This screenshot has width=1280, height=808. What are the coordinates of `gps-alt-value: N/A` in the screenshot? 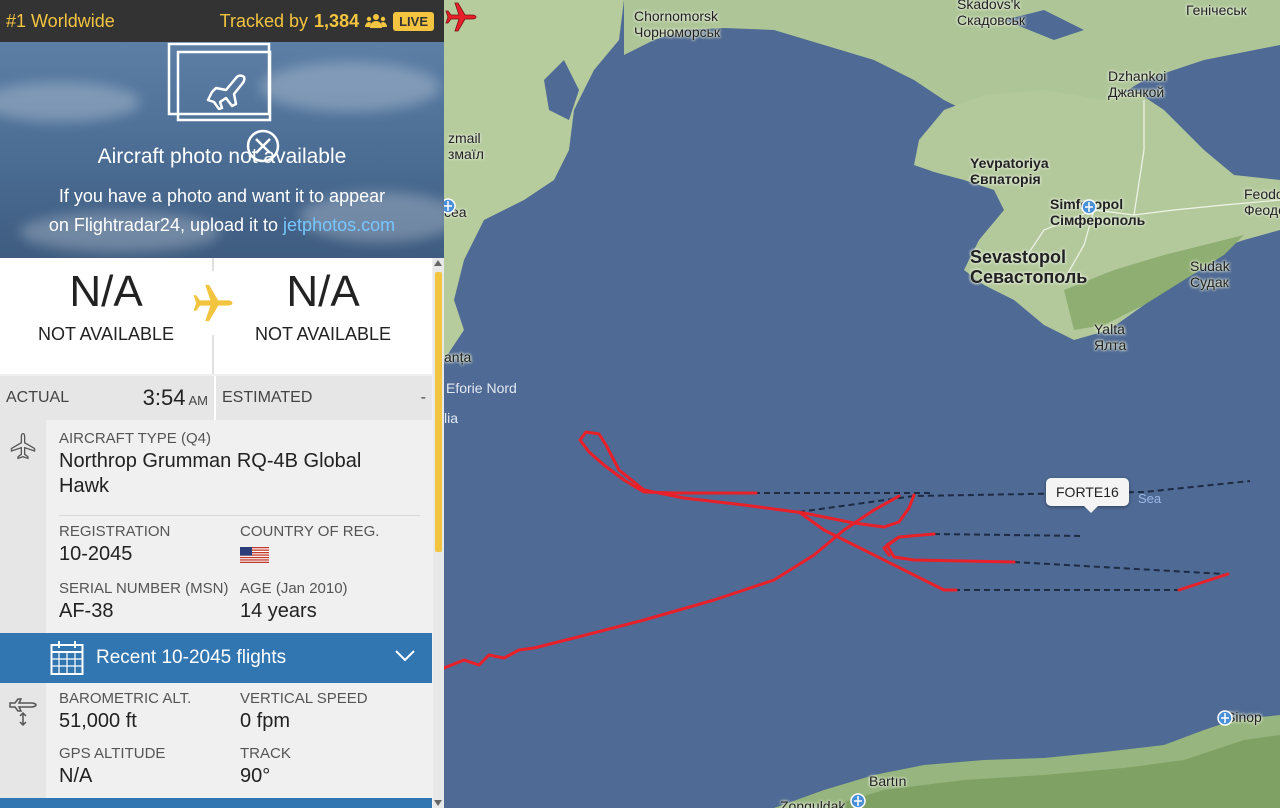 It's located at (76, 776).